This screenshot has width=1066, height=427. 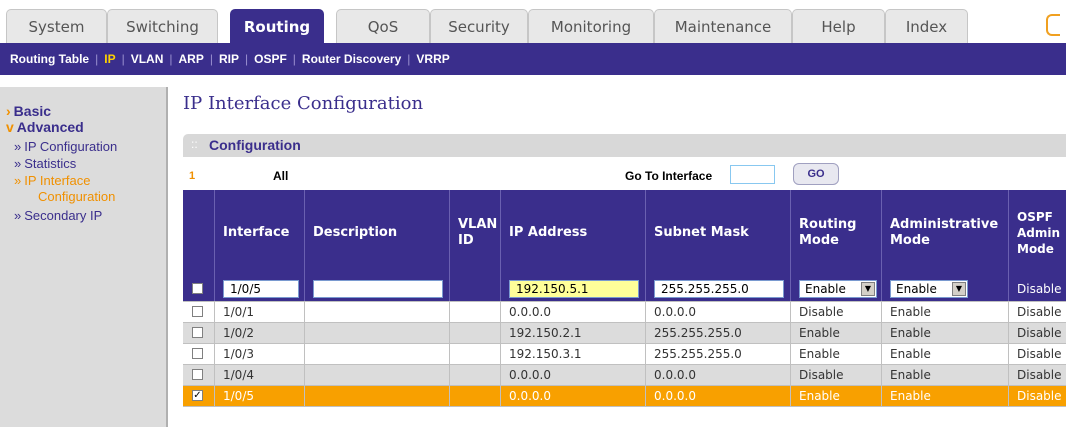 What do you see at coordinates (8, 111) in the screenshot?
I see `chevron-right-icon: ›` at bounding box center [8, 111].